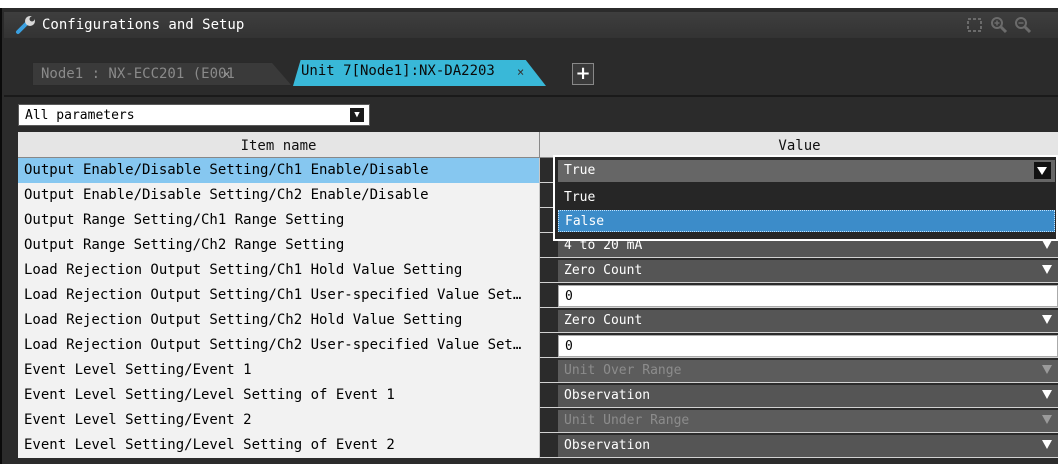 Image resolution: width=1058 pixels, height=464 pixels. What do you see at coordinates (583, 74) in the screenshot?
I see `add-tab-button: +` at bounding box center [583, 74].